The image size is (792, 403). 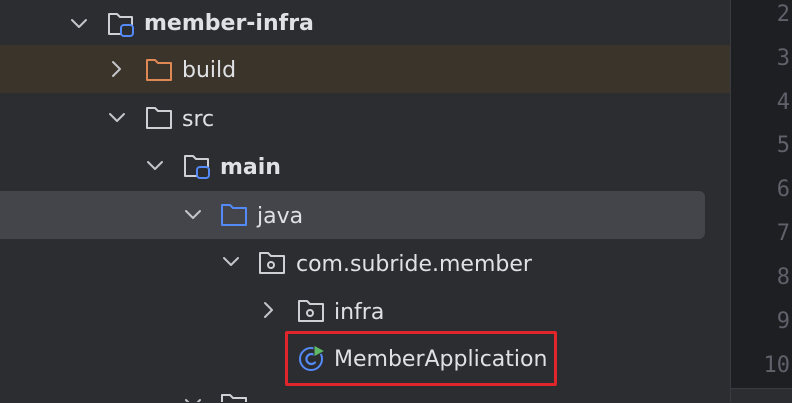 What do you see at coordinates (352, 215) in the screenshot?
I see `tree-item-java: java` at bounding box center [352, 215].